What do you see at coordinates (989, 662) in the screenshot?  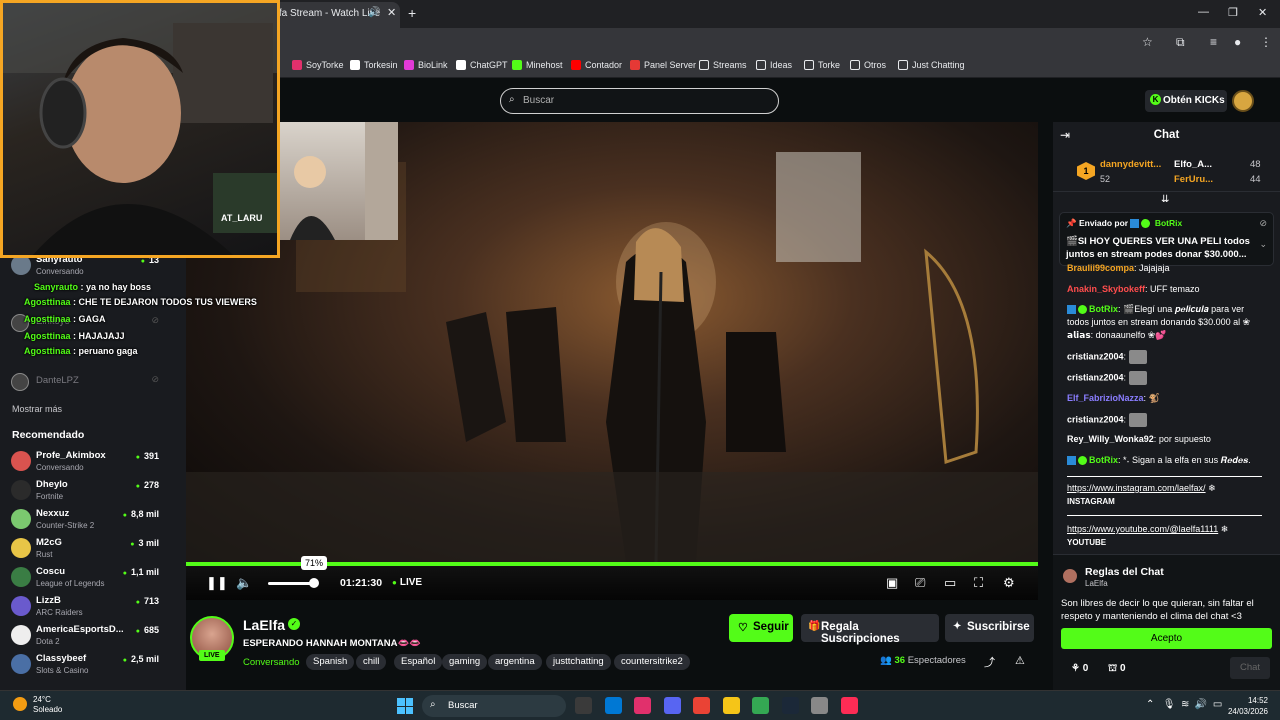 I see `share-icon: ⤴` at bounding box center [989, 662].